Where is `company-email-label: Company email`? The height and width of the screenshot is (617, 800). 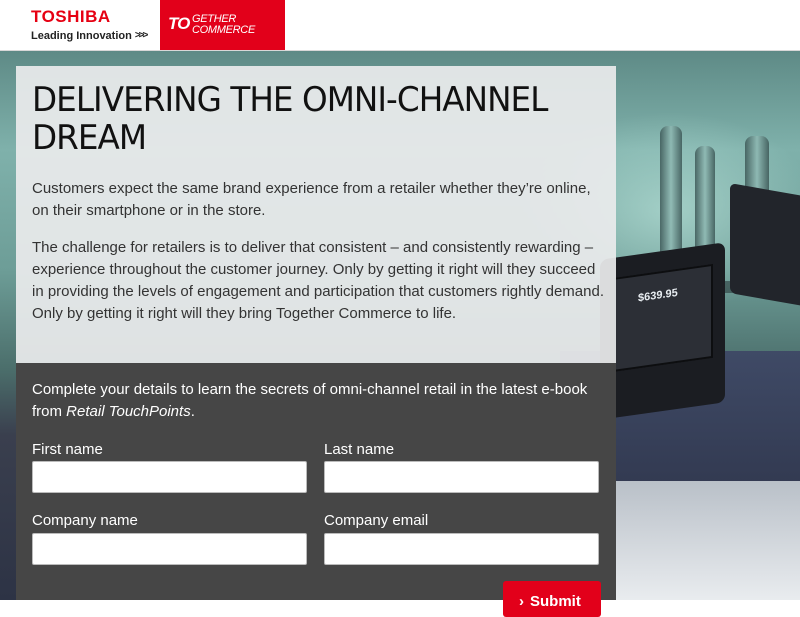 company-email-label: Company email is located at coordinates (376, 520).